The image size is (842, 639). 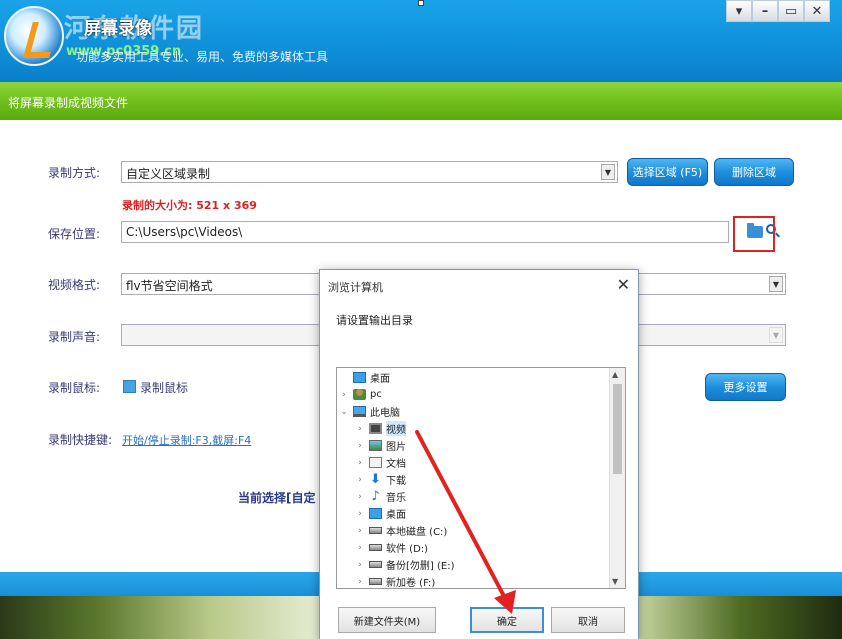 I want to click on tree-item-this-pc: ⌄ 此电脑, so click(x=369, y=411).